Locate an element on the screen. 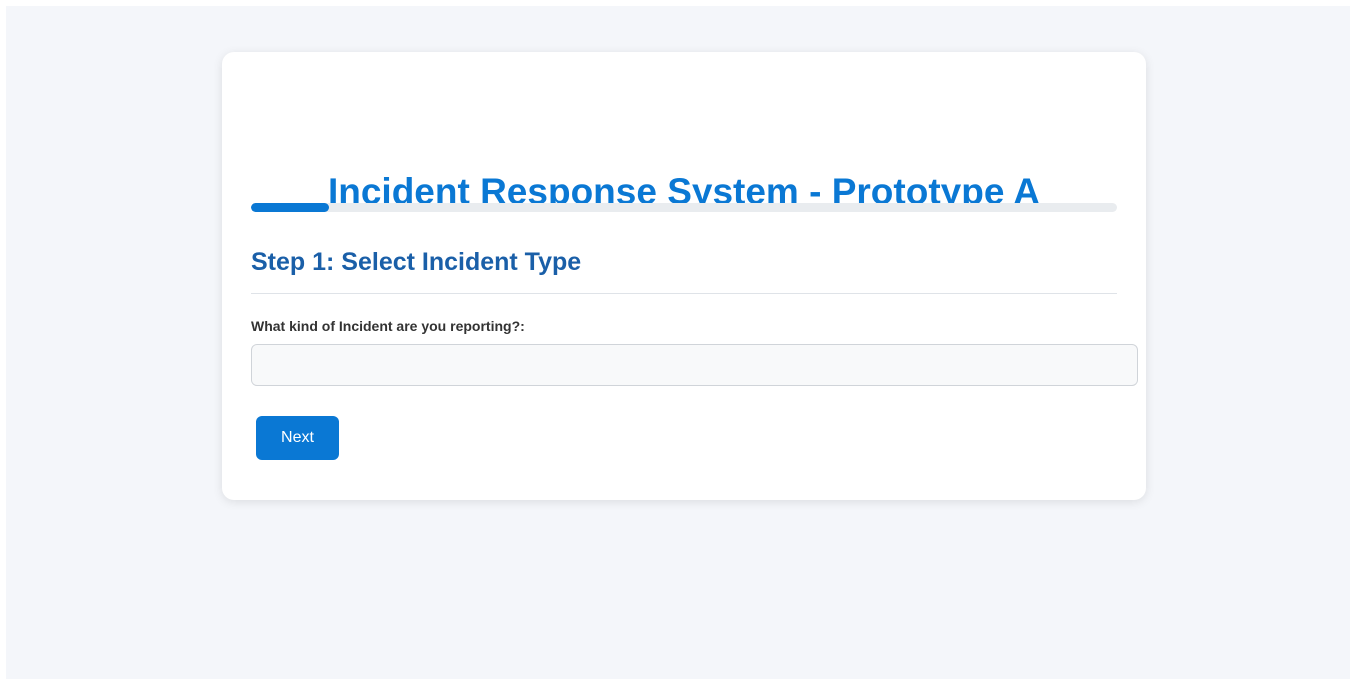 Image resolution: width=1354 pixels, height=679 pixels. incident-type-input is located at coordinates (694, 365).